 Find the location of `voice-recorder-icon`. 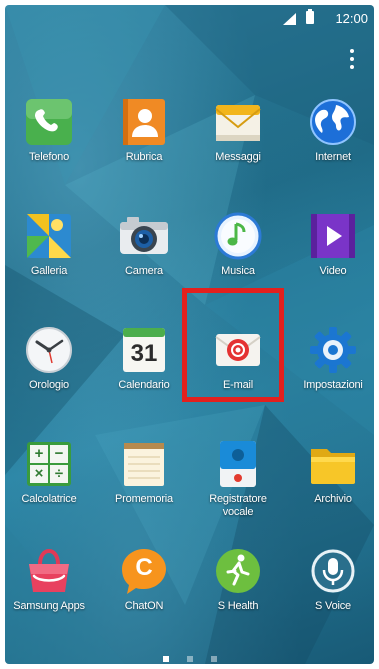

voice-recorder-icon is located at coordinates (238, 464).